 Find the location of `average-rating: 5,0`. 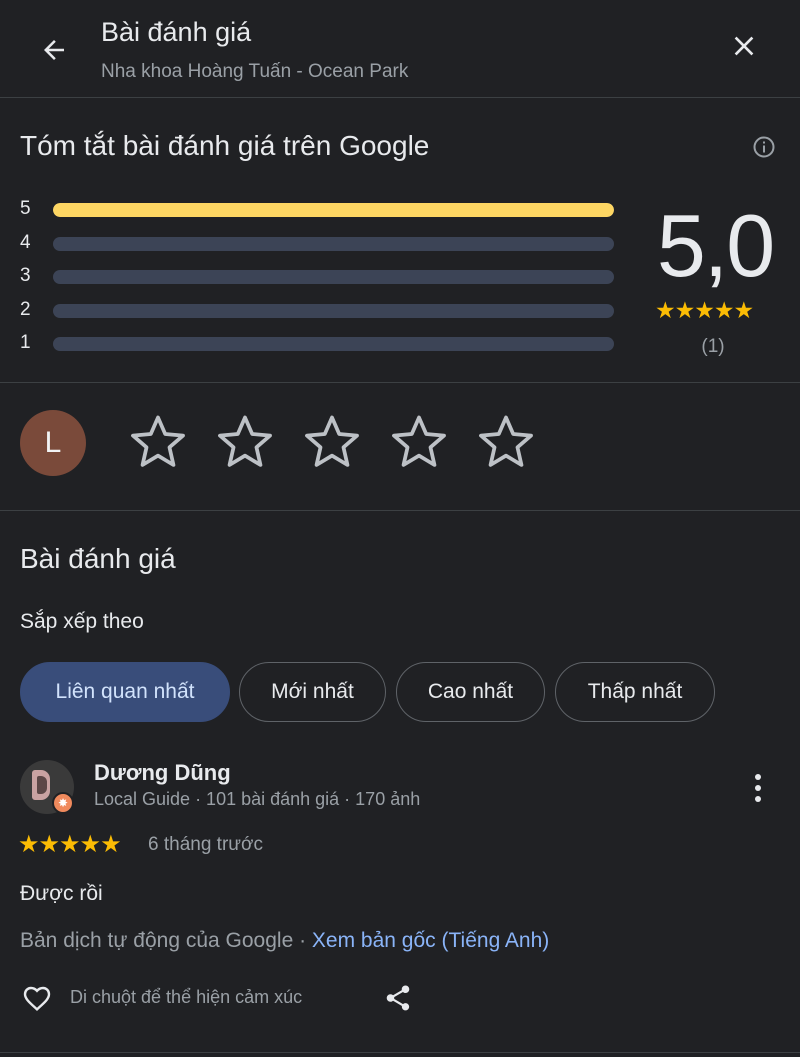

average-rating: 5,0 is located at coordinates (715, 245).